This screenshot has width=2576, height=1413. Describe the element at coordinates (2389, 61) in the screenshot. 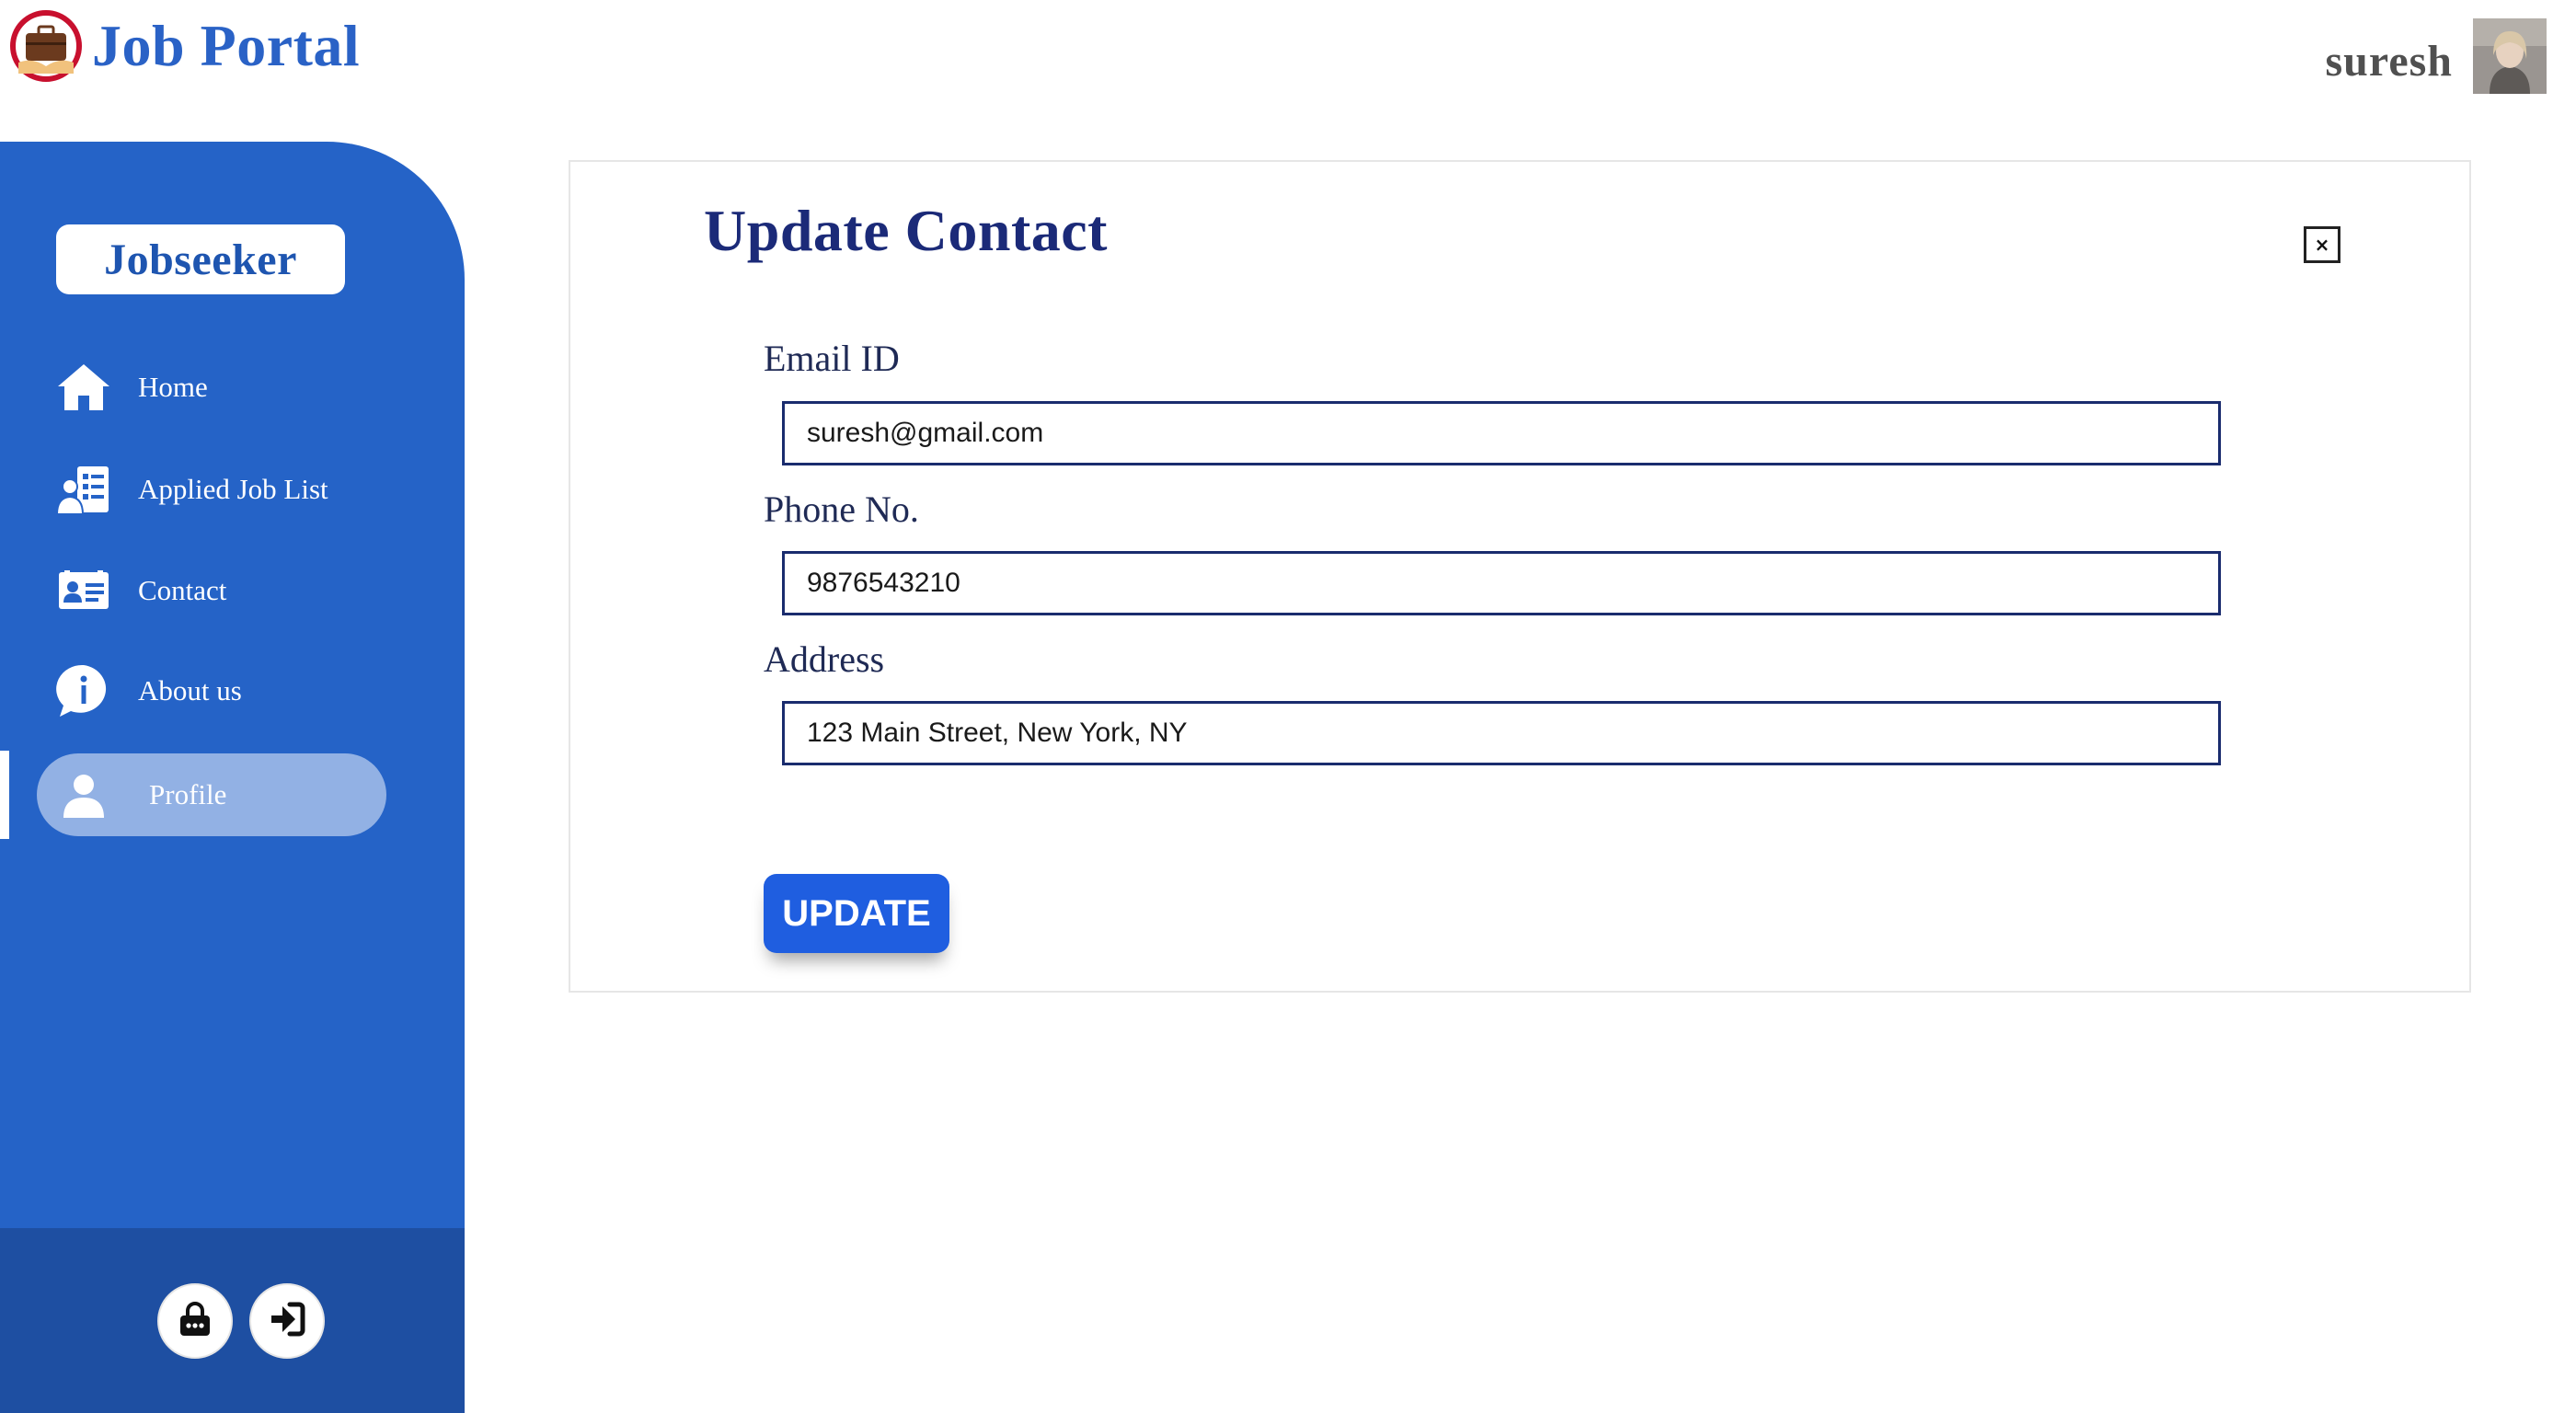

I see `user-name: suresh` at that location.